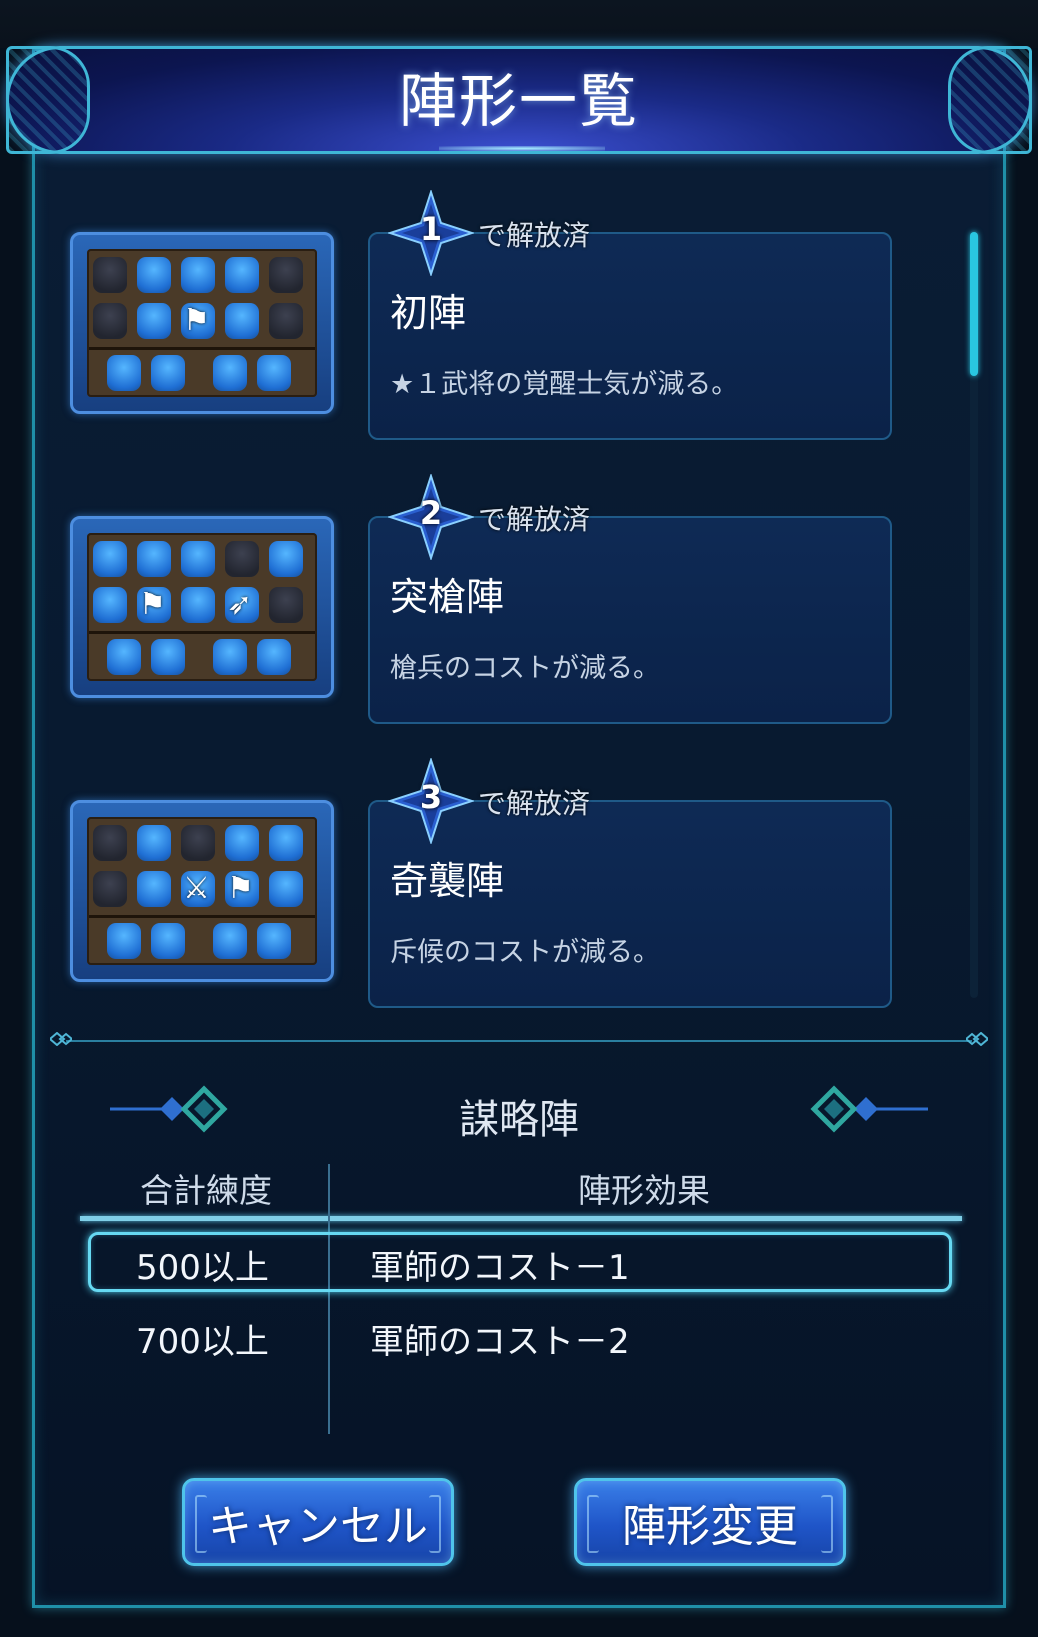  I want to click on section-ornament-right-icon, so click(869, 1109).